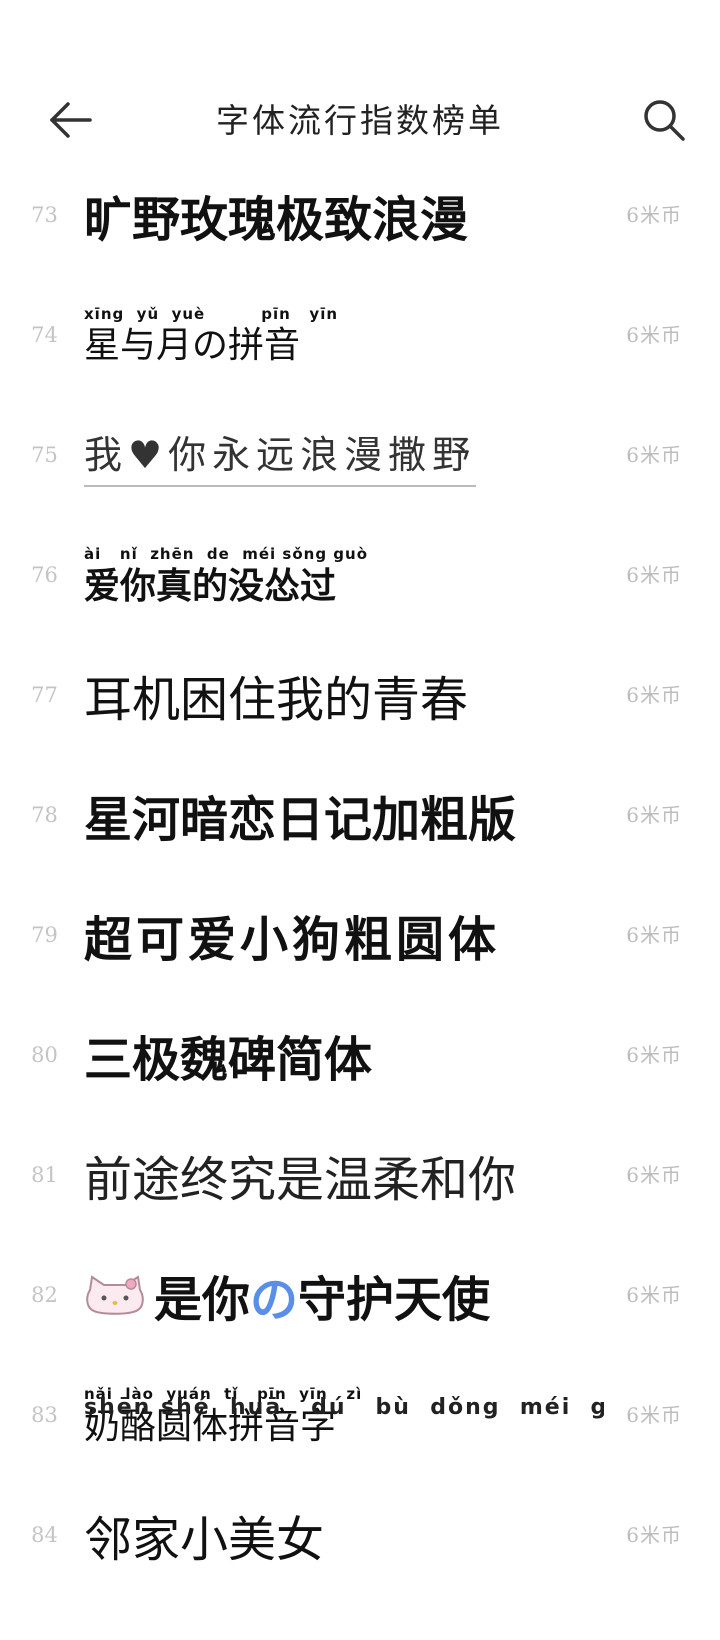 Image resolution: width=720 pixels, height=1640 pixels. I want to click on font-preview: 是你 の 守护天使, so click(344, 1295).